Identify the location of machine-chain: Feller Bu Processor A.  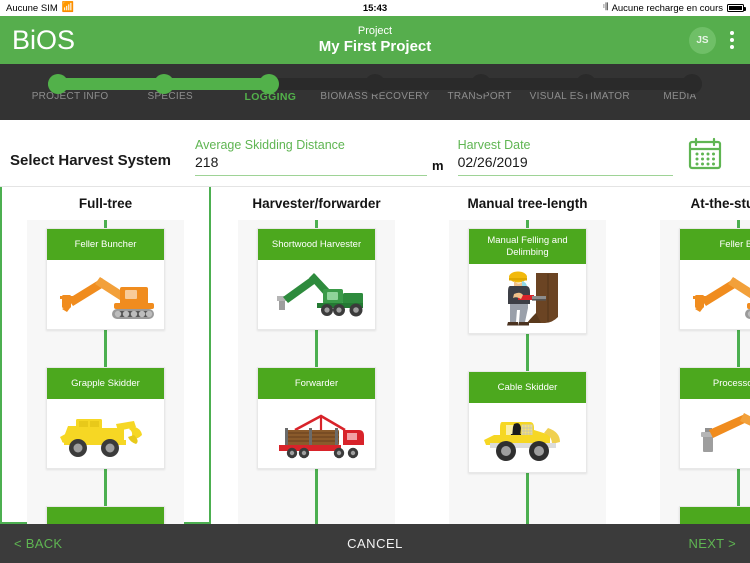
(705, 372).